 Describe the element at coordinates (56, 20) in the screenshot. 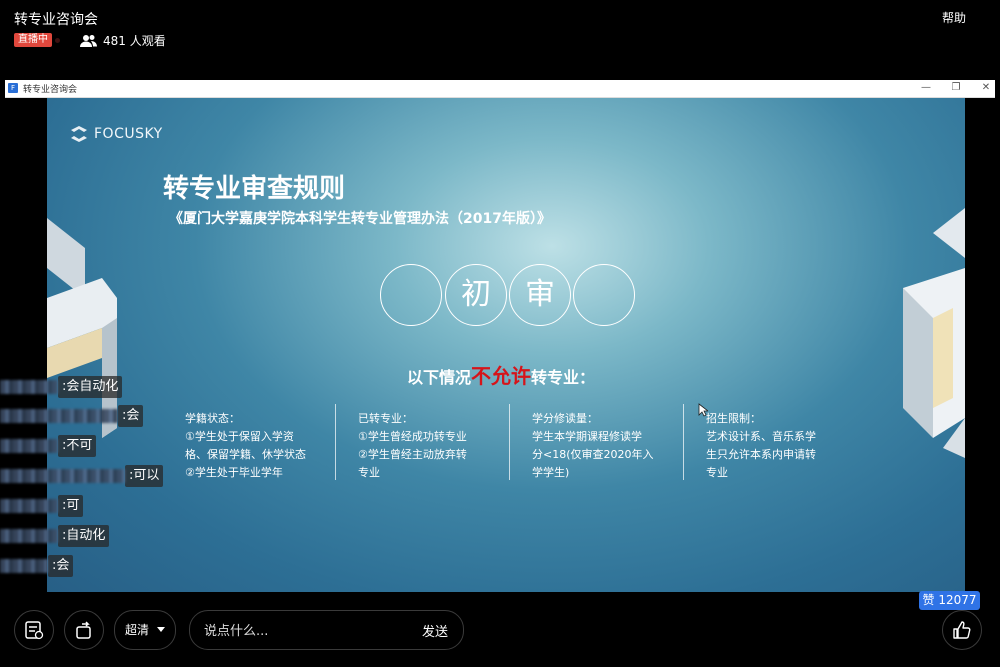

I see `room-title: 转专业咨询会` at that location.